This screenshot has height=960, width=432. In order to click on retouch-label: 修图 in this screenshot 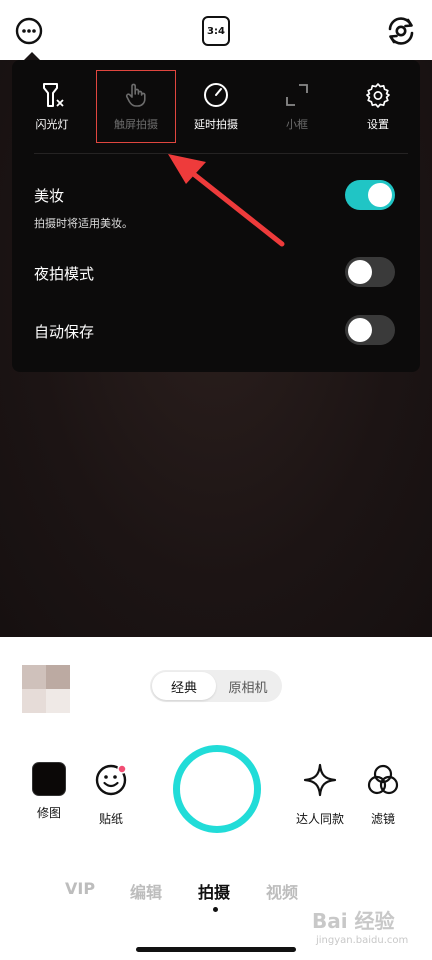, I will do `click(48, 813)`.